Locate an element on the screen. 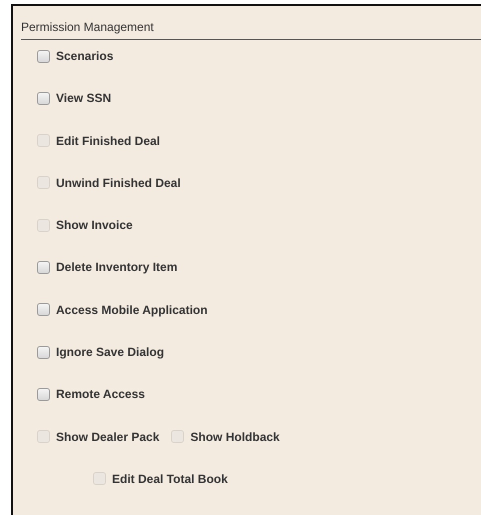 The image size is (481, 515). checkbox-label: Show Dealer Pack is located at coordinates (108, 437).